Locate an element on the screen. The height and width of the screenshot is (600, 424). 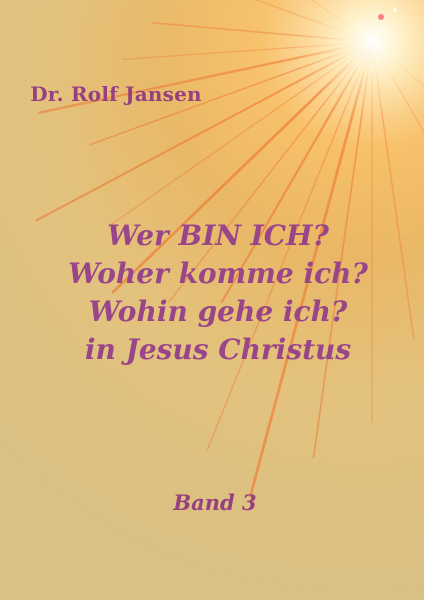
author-name: Dr. Rolf Jansen is located at coordinates (116, 94).